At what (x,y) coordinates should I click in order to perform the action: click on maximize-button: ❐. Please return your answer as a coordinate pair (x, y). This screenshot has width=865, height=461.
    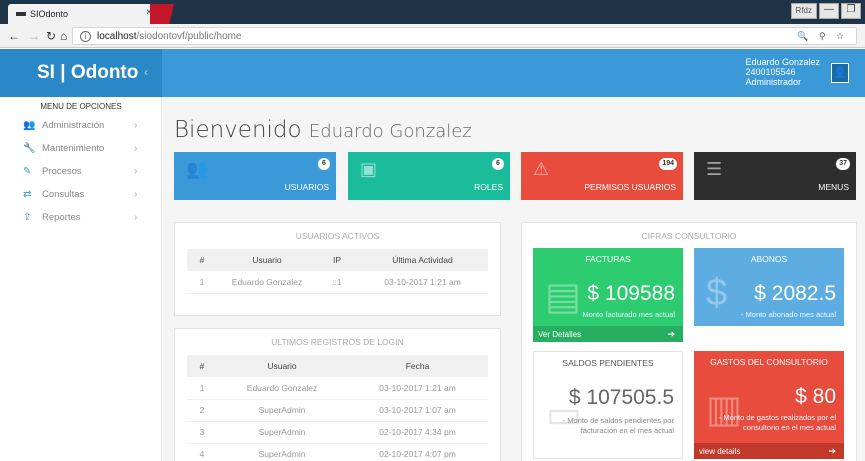
    Looking at the image, I should click on (851, 11).